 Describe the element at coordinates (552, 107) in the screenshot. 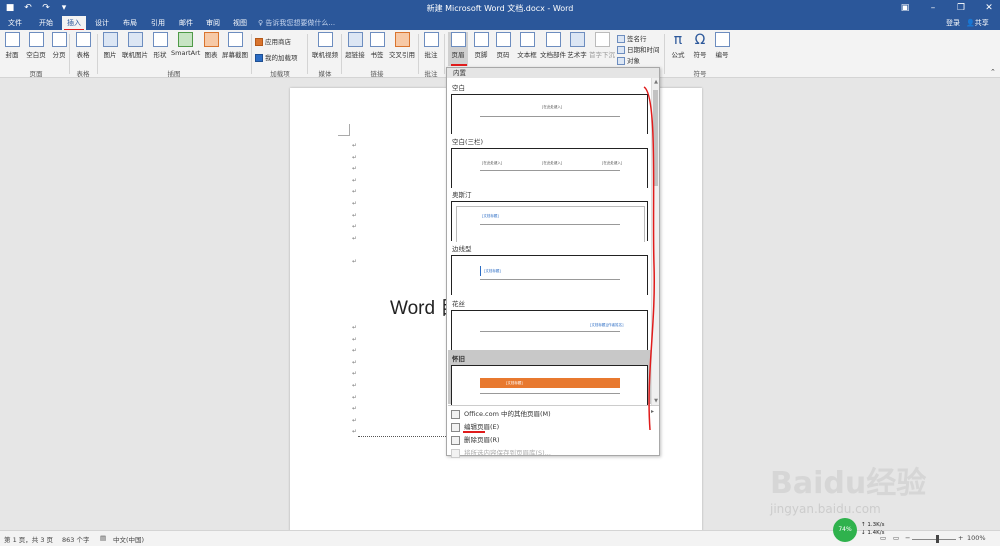

I see `placeholder-text: [在此处键入]` at that location.